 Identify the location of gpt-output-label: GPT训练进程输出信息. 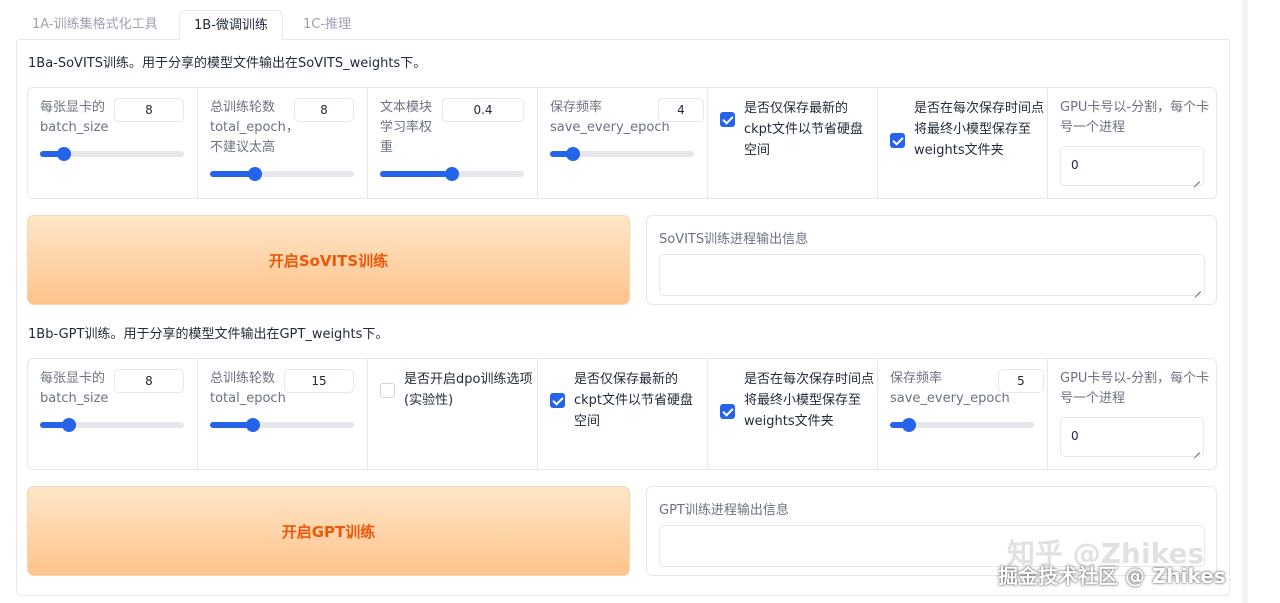
(724, 510).